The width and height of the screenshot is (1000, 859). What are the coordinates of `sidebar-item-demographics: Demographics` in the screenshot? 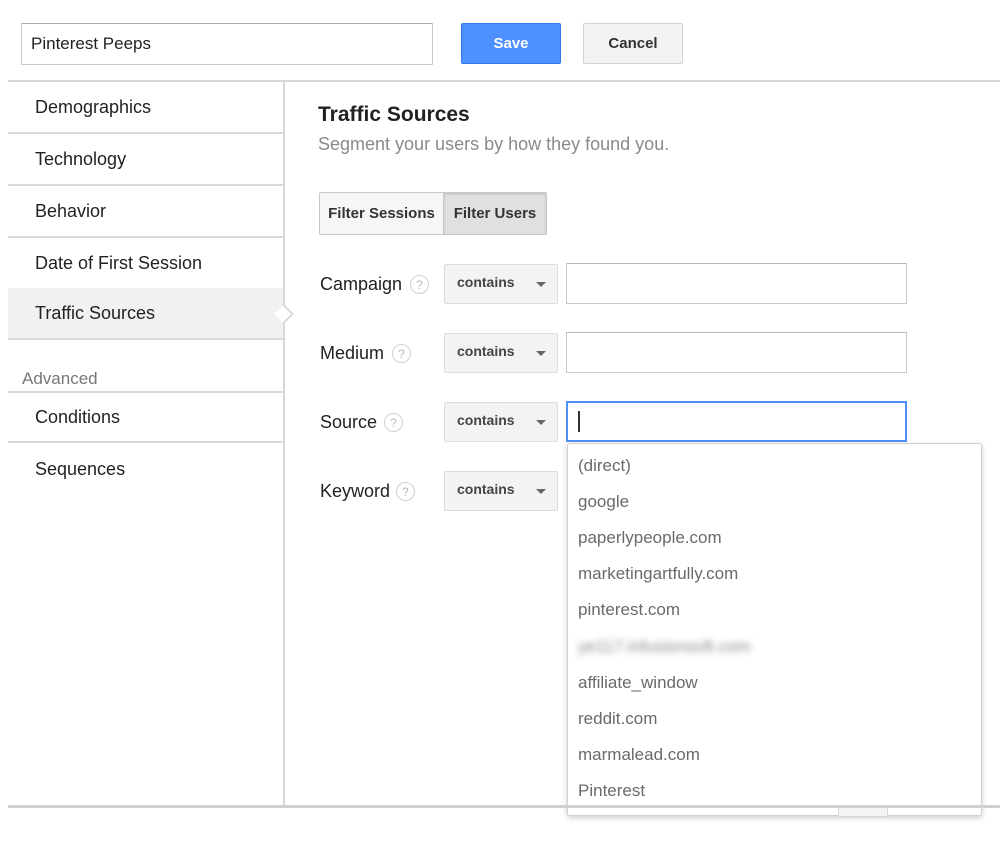 It's located at (145, 108).